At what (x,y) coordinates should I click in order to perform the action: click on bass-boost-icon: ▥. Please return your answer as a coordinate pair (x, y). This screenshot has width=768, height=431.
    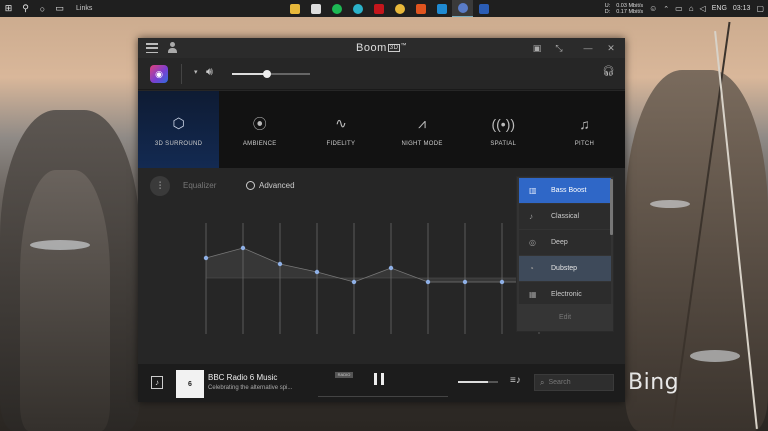
    Looking at the image, I should click on (533, 190).